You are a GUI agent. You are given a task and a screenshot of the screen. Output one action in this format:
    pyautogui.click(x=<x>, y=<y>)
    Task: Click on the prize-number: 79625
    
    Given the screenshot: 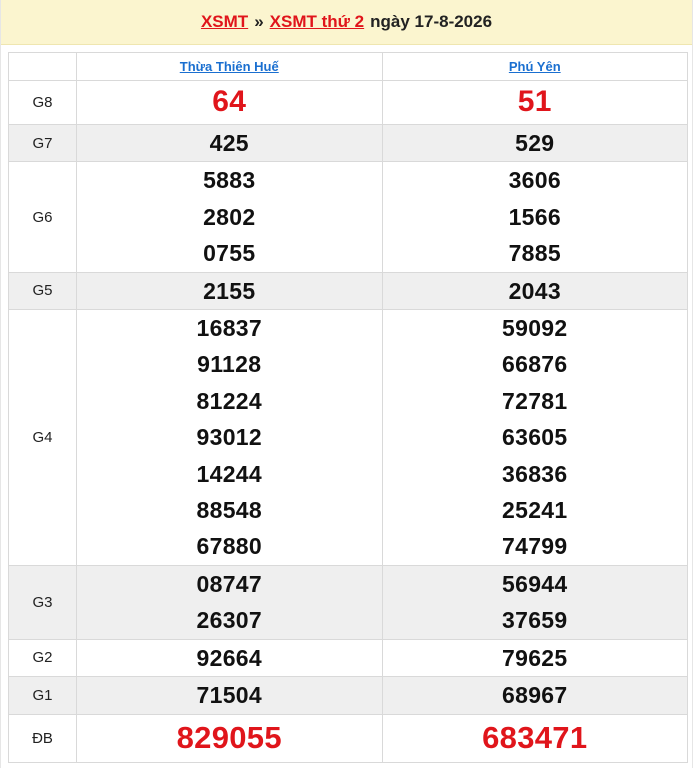 What is the action you would take?
    pyautogui.click(x=535, y=657)
    